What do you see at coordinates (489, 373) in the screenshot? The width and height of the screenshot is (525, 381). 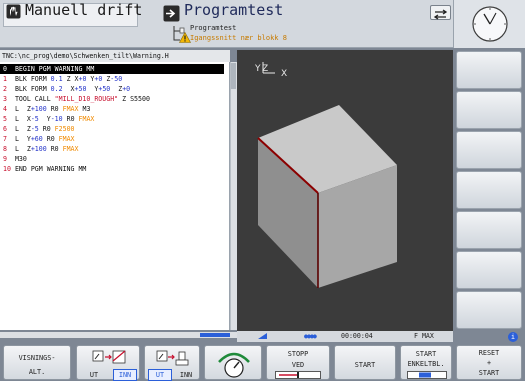 I see `reset-line3: START` at bounding box center [489, 373].